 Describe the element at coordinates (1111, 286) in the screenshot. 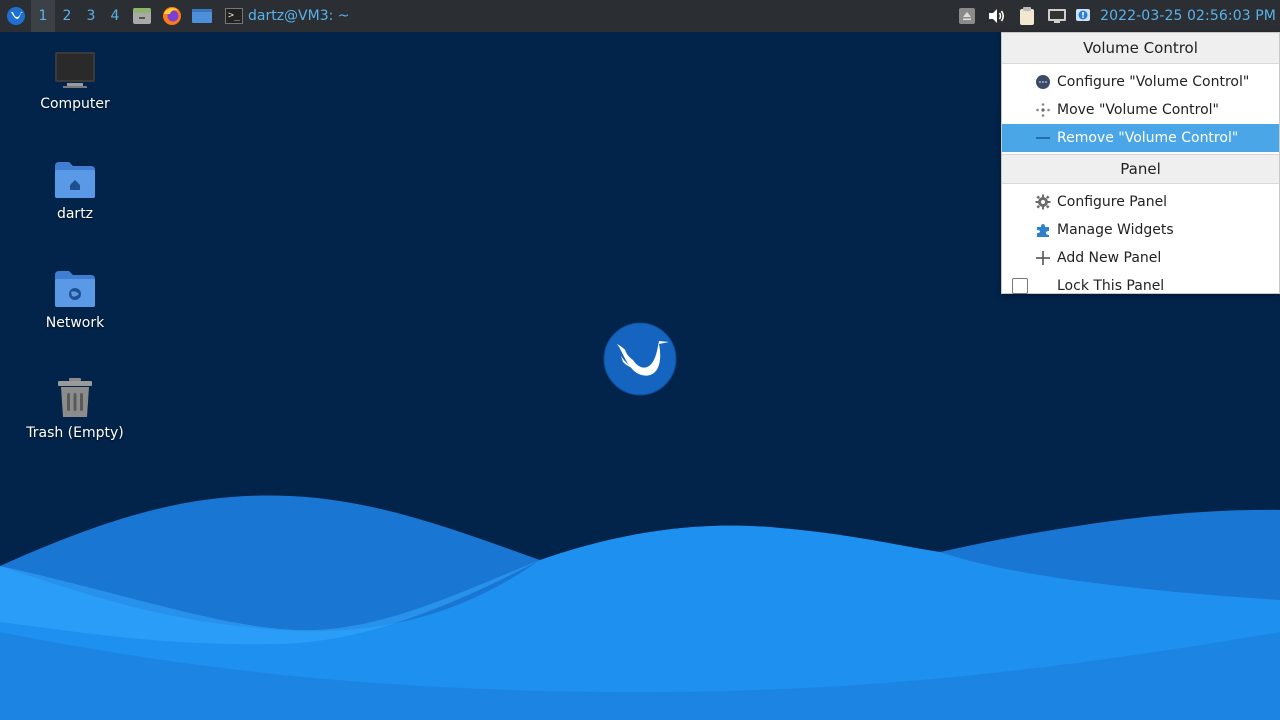

I see `menu-item-label: Lock This Panel` at that location.